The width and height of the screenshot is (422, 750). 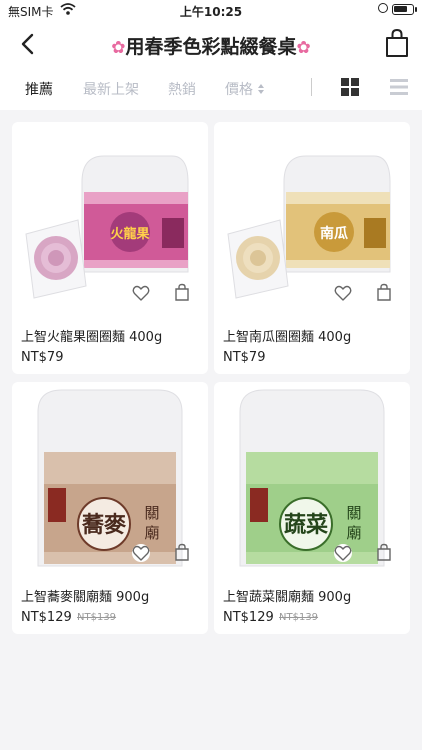 I want to click on svg-text: 蔬菜, so click(x=306, y=525).